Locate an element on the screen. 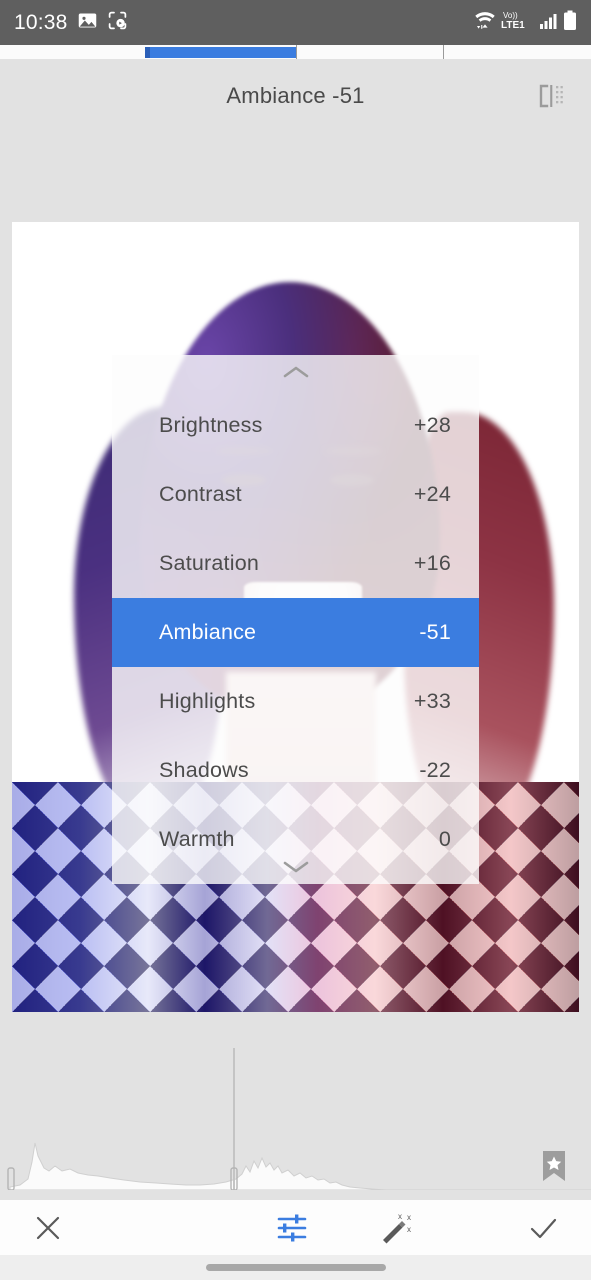  adjustment-row-highlights: Highlights +33 is located at coordinates (295, 701).